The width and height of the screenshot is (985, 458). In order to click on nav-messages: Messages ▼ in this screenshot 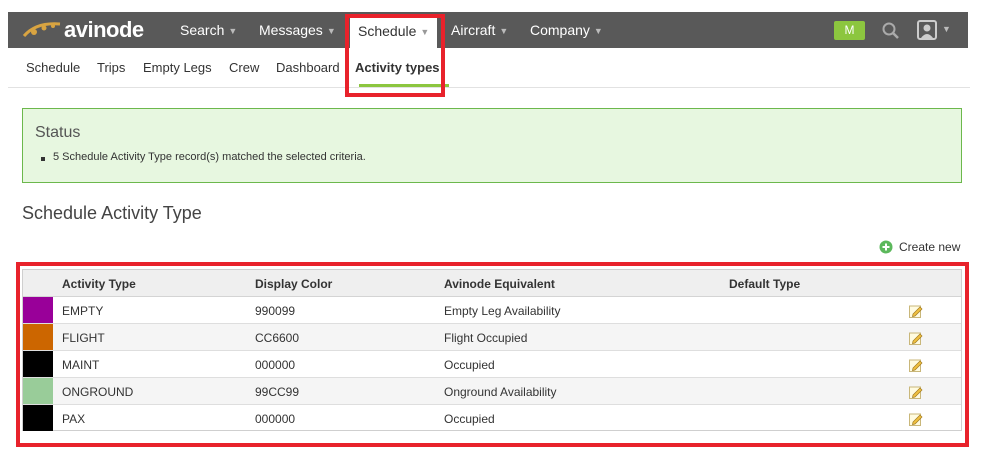, I will do `click(297, 30)`.